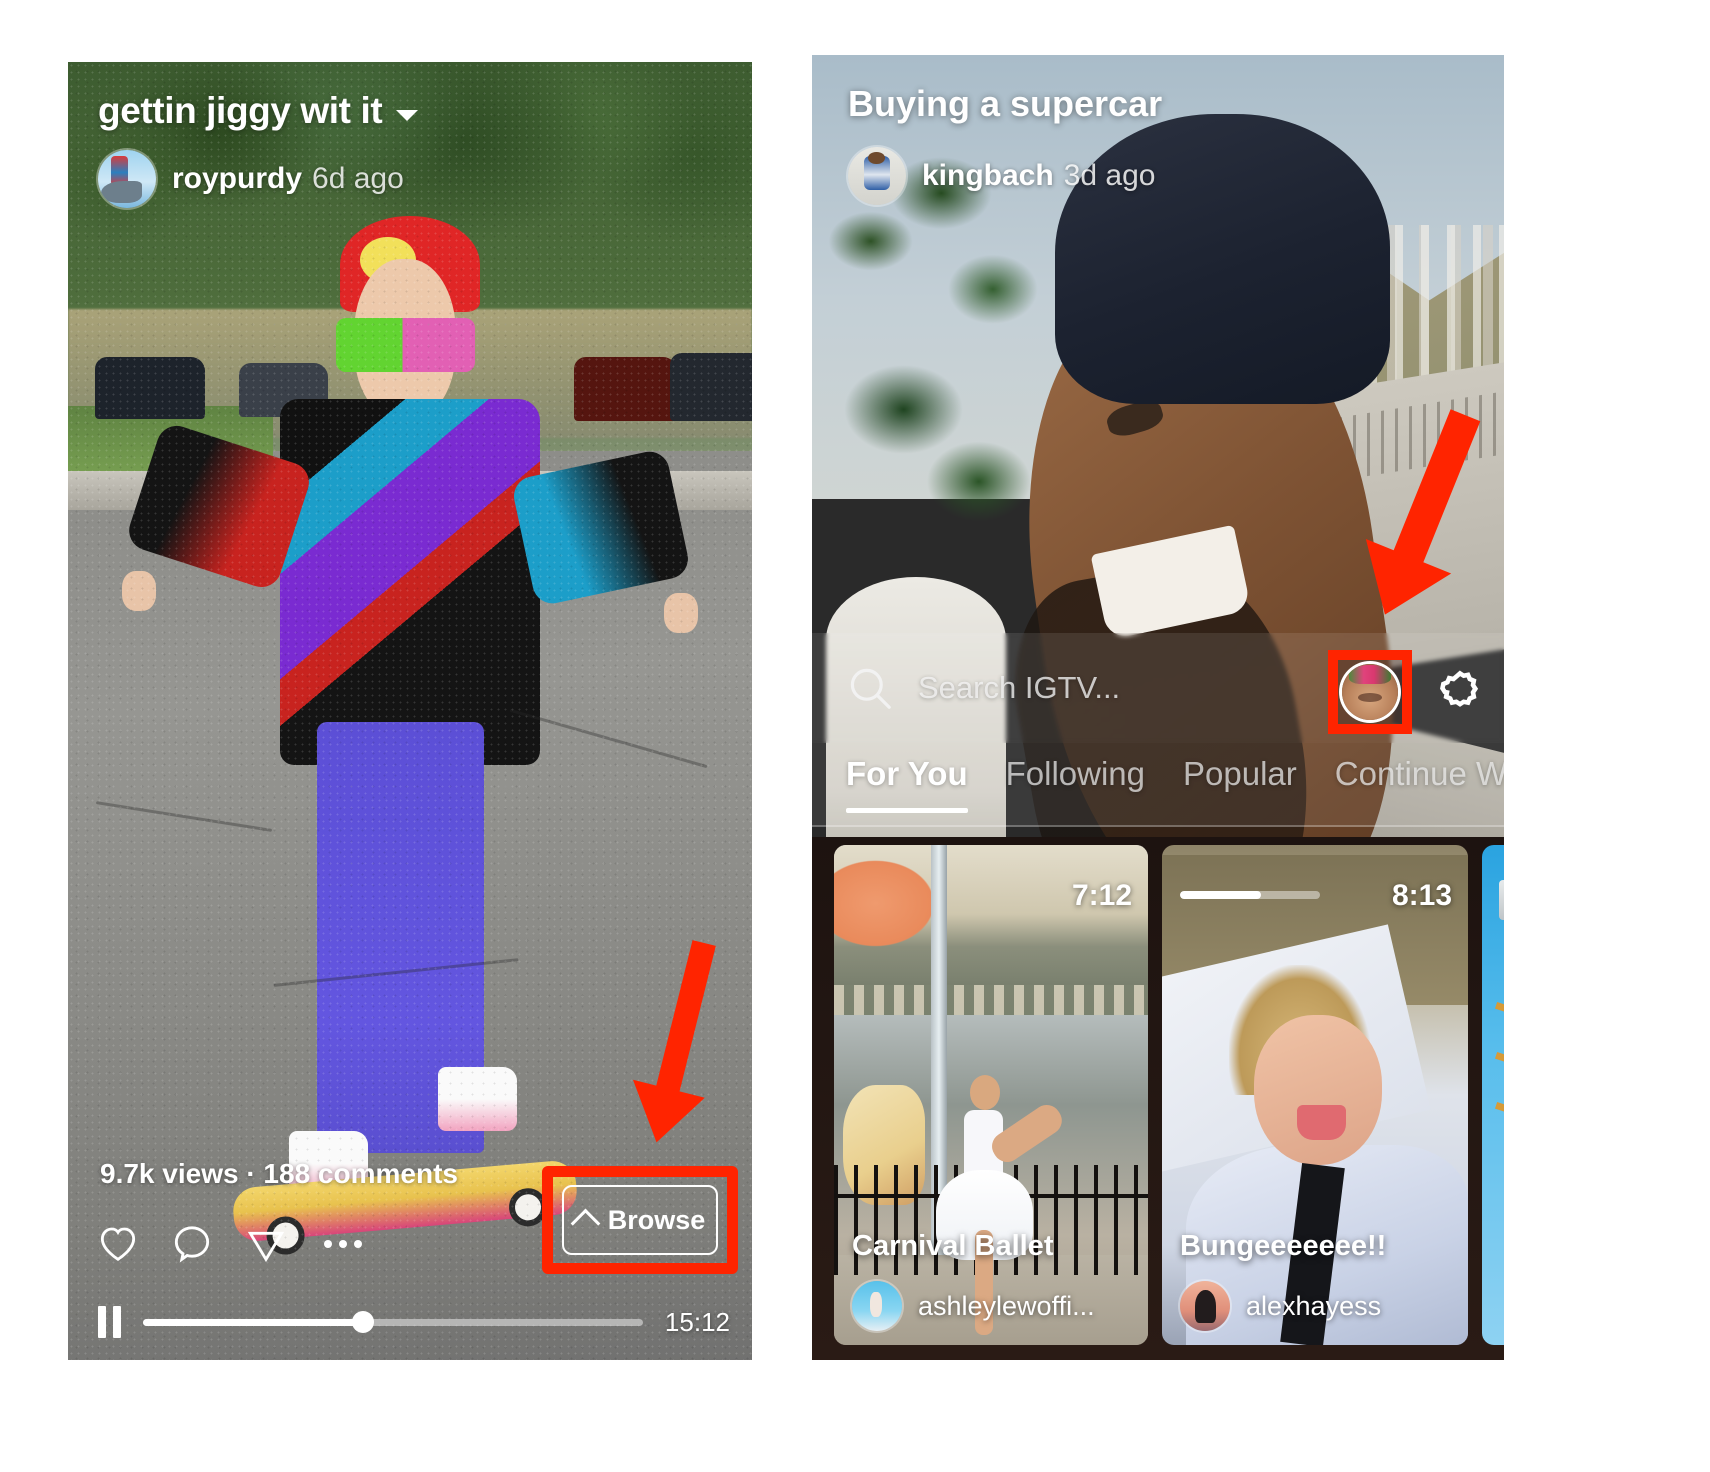  What do you see at coordinates (1421, 895) in the screenshot?
I see `card-duration: 8:13` at bounding box center [1421, 895].